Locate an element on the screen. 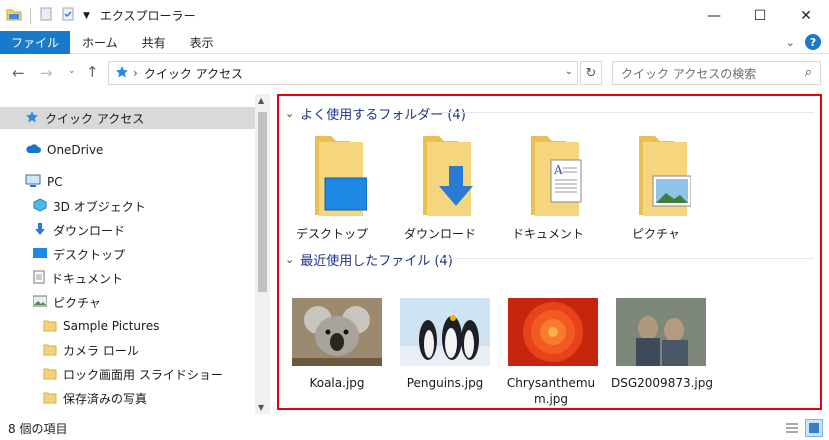 This screenshot has height=440, width=829. folder-item-desktop: デスクトップ is located at coordinates (332, 187).